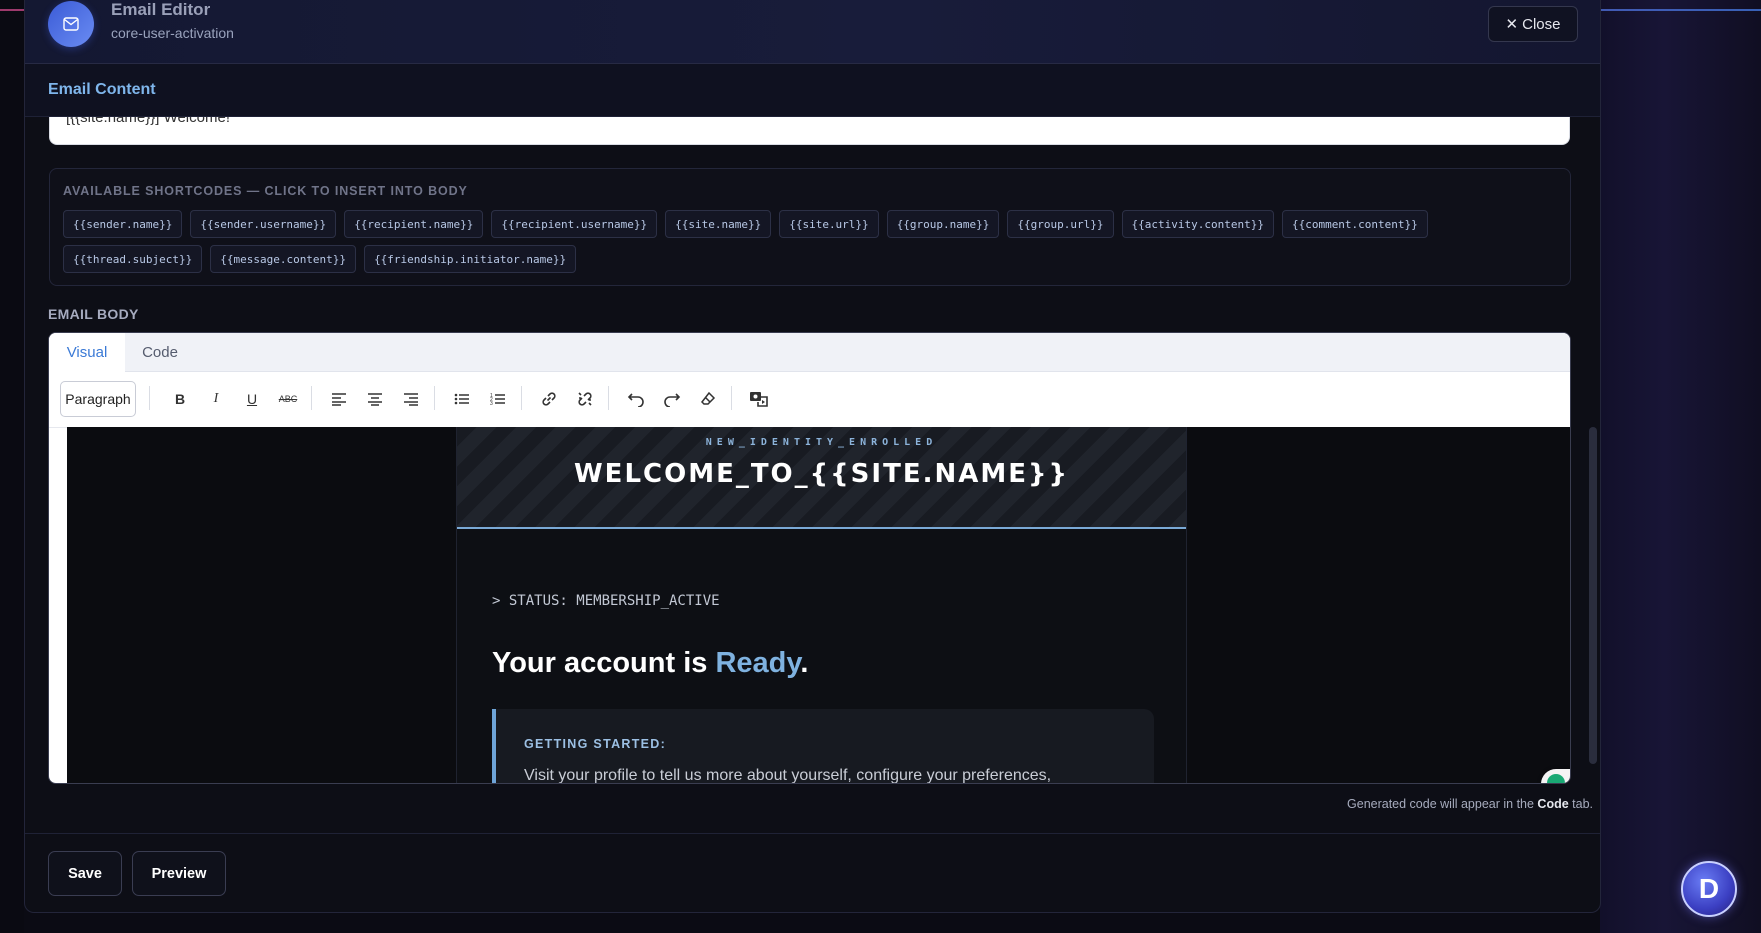 The width and height of the screenshot is (1761, 933). Describe the element at coordinates (1580, 804) in the screenshot. I see `note-suffix: tab.` at that location.